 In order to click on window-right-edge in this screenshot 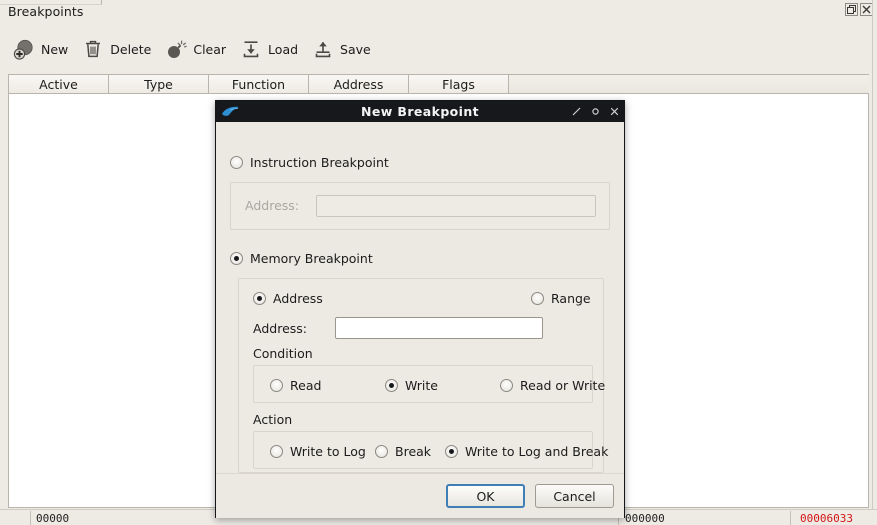, I will do `click(874, 262)`.